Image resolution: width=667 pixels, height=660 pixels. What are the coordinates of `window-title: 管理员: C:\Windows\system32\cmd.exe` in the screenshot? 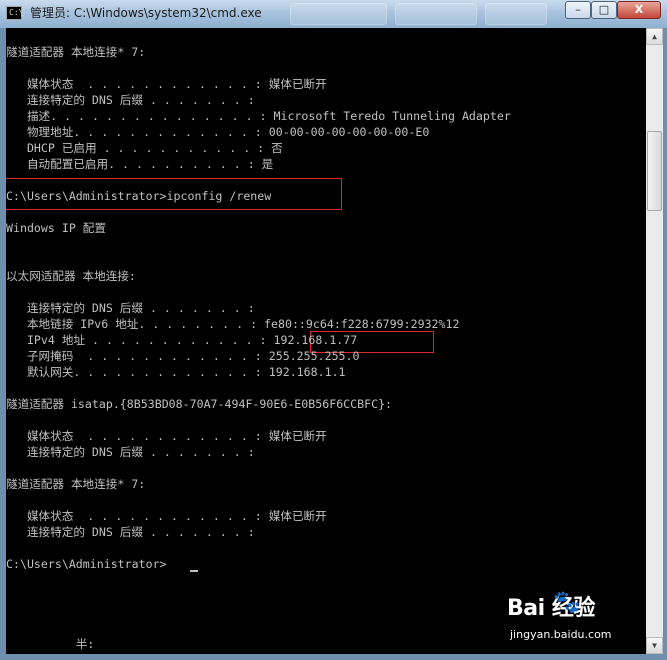 It's located at (146, 13).